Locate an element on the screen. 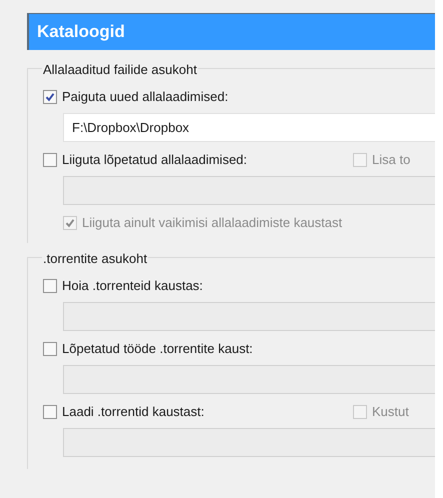 Image resolution: width=443 pixels, height=498 pixels. checkbox-label: Hoia .torrenteid kaustas: is located at coordinates (132, 286).